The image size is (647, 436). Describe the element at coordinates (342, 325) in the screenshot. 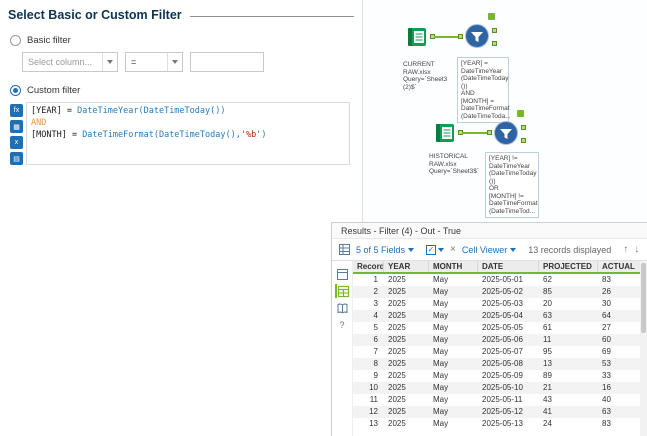

I see `help-icon: ?` at that location.